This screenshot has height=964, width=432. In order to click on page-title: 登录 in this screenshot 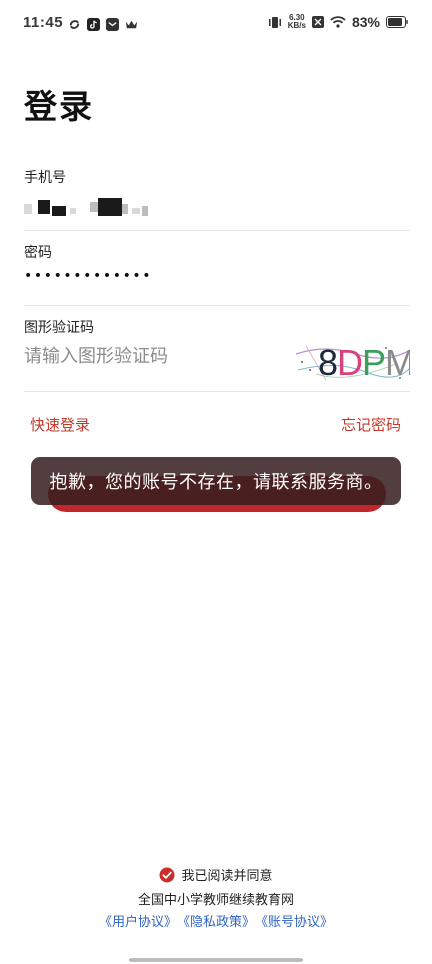, I will do `click(59, 106)`.